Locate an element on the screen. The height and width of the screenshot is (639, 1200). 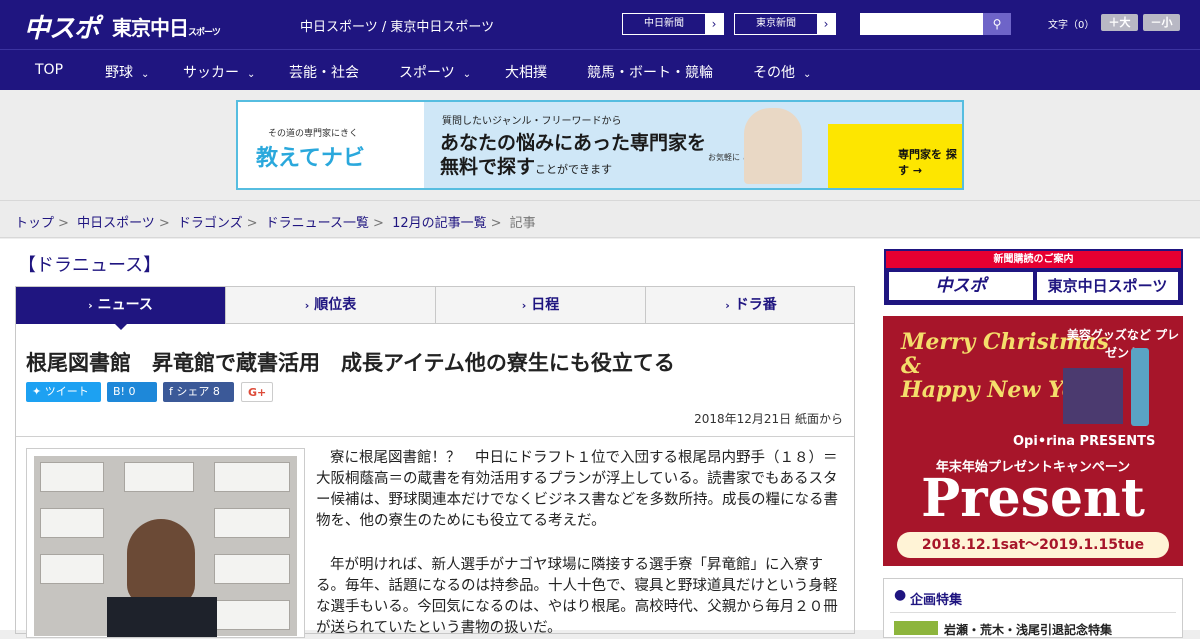
search-icon: ⚲ is located at coordinates (997, 24).